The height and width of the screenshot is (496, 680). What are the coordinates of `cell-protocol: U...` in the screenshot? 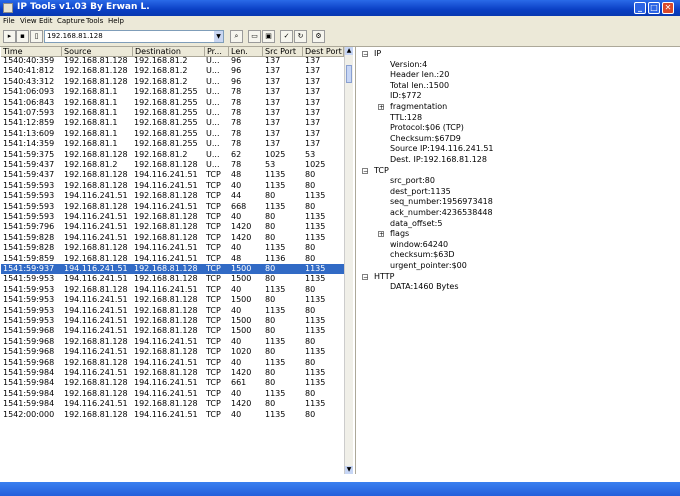 It's located at (213, 81).